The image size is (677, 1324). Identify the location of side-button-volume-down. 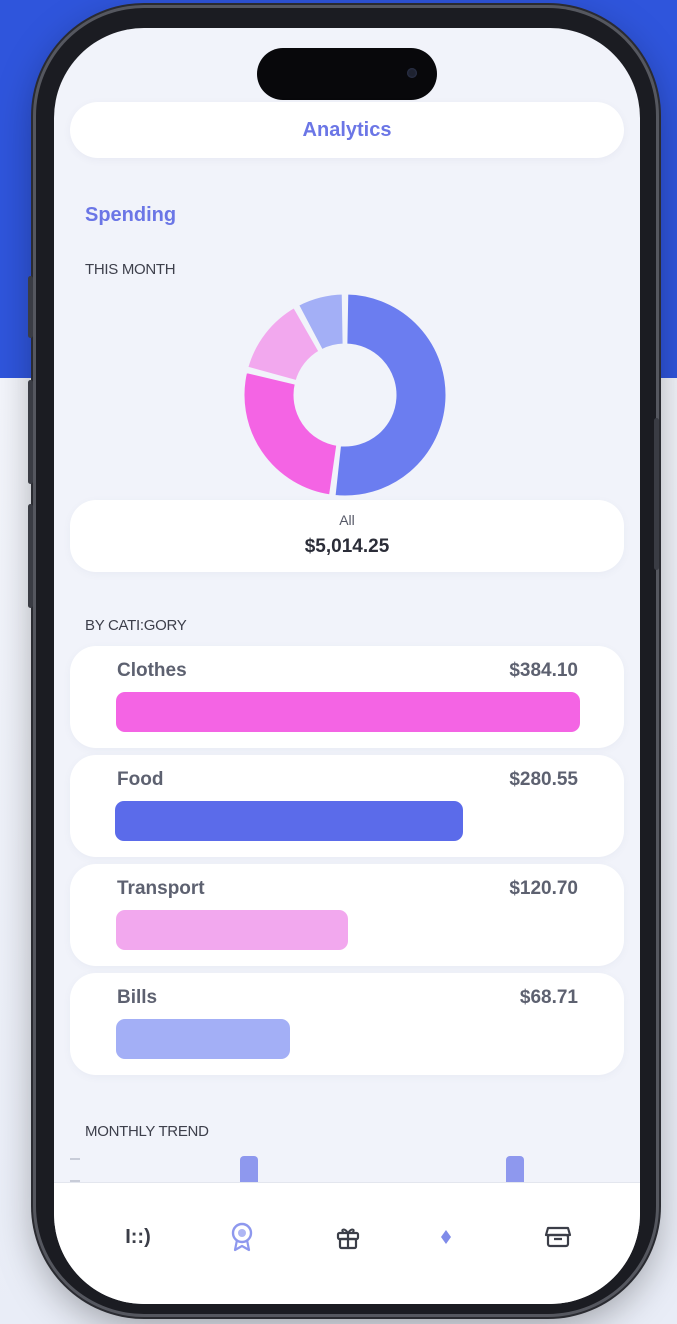
(30, 556).